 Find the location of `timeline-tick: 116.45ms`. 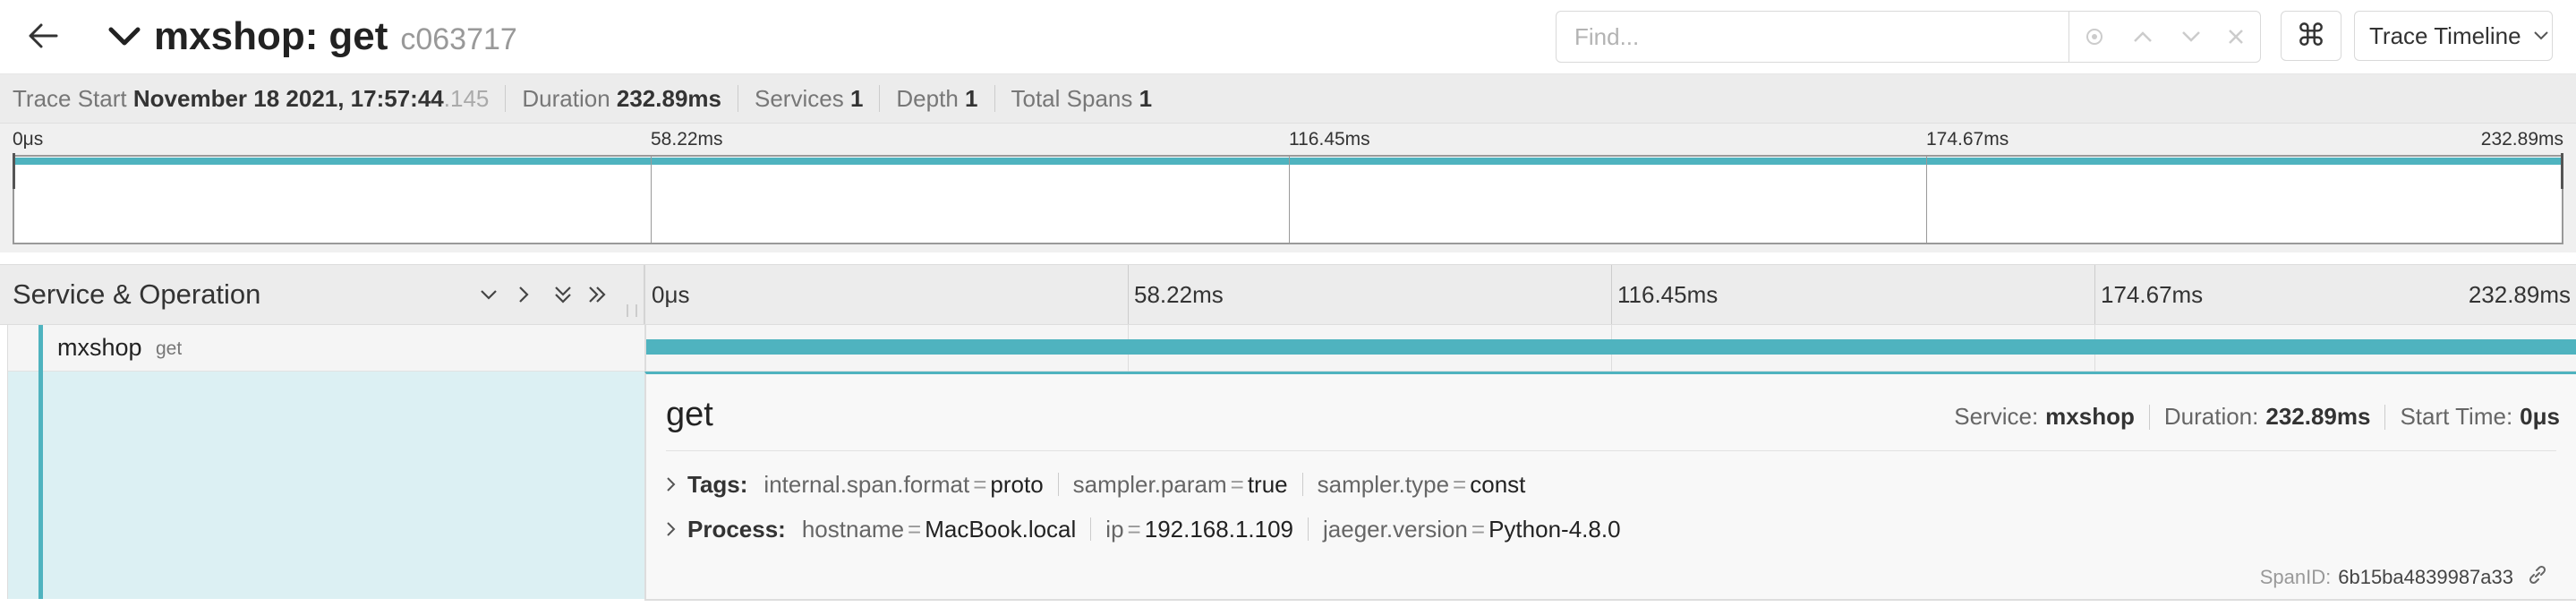

timeline-tick: 116.45ms is located at coordinates (1668, 294).